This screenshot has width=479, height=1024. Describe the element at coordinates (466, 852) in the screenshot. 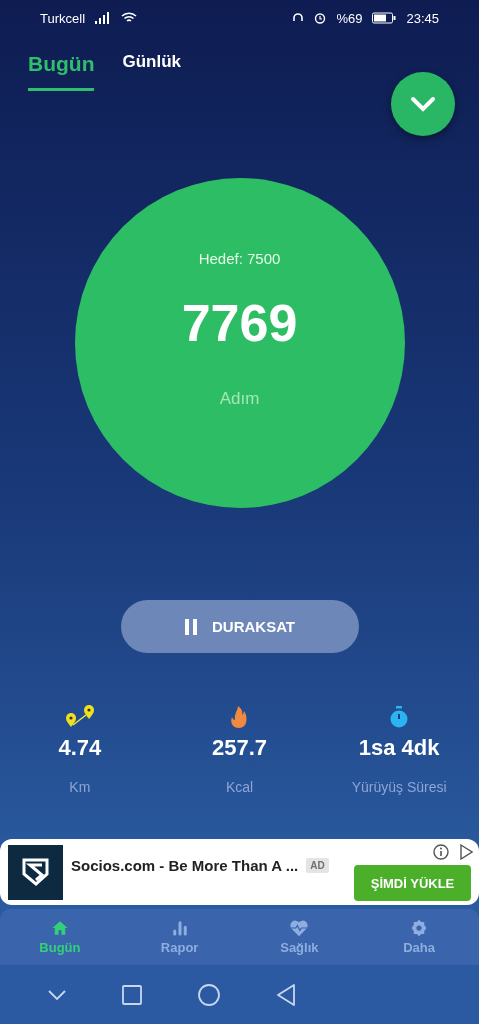

I see `play-icon` at that location.